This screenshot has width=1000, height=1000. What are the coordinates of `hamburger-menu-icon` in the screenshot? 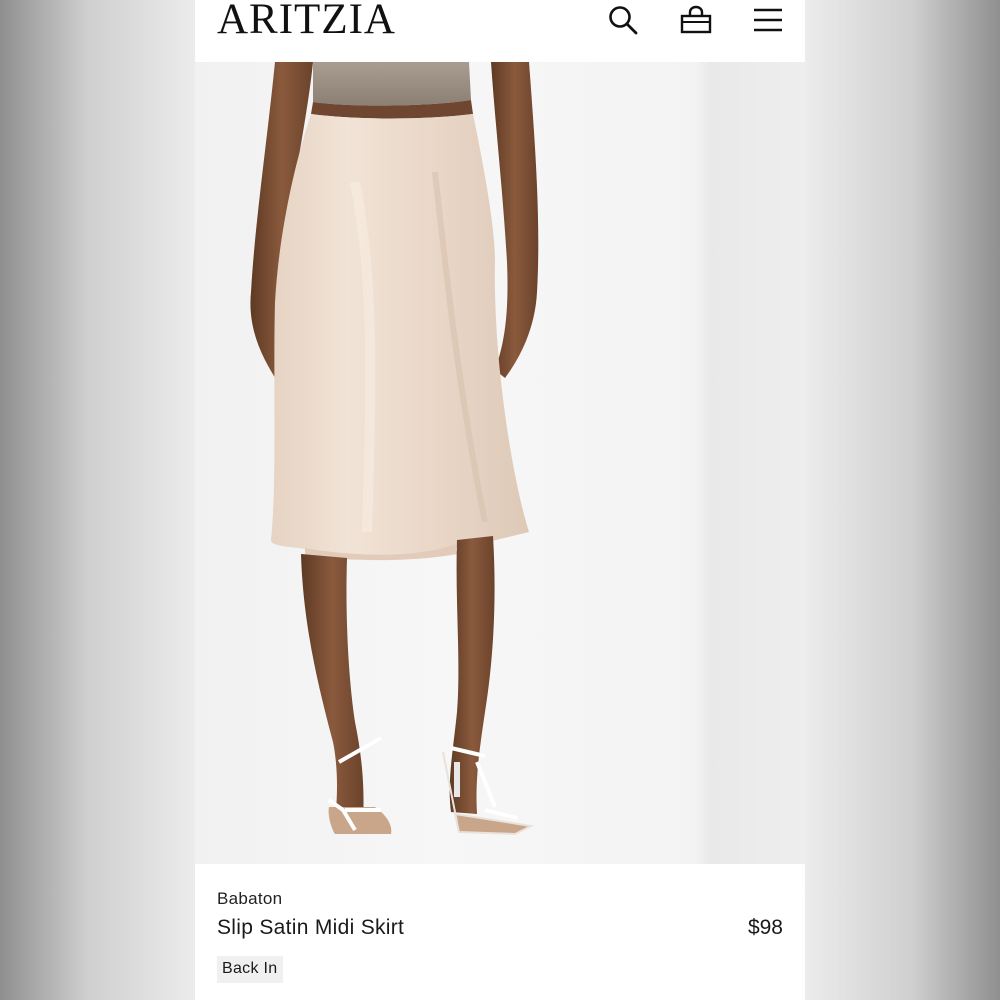 It's located at (768, 20).